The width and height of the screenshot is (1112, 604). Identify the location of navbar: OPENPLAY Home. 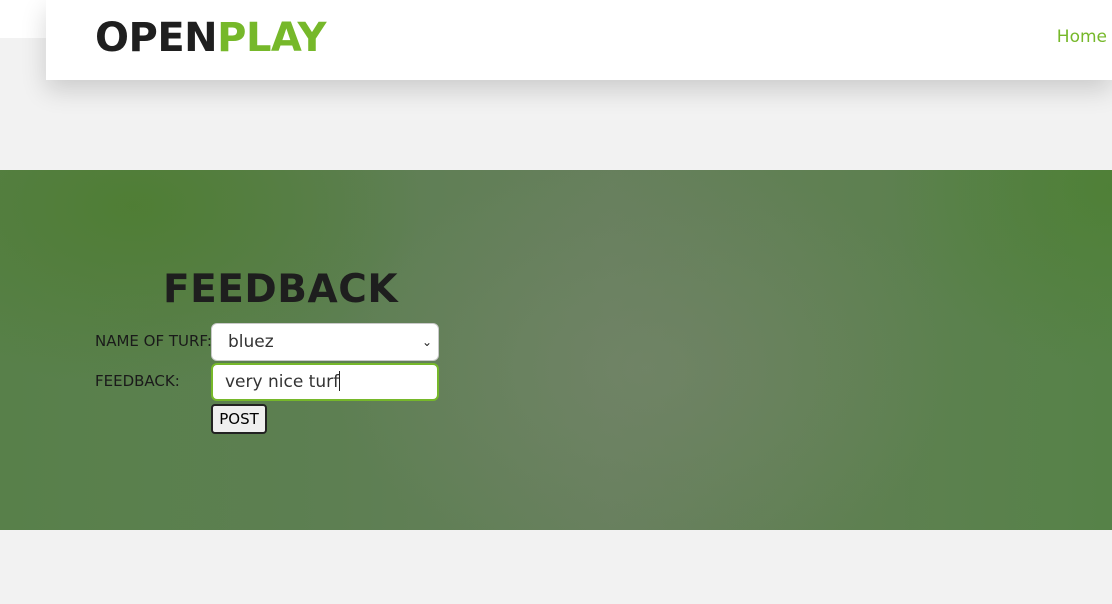
(579, 40).